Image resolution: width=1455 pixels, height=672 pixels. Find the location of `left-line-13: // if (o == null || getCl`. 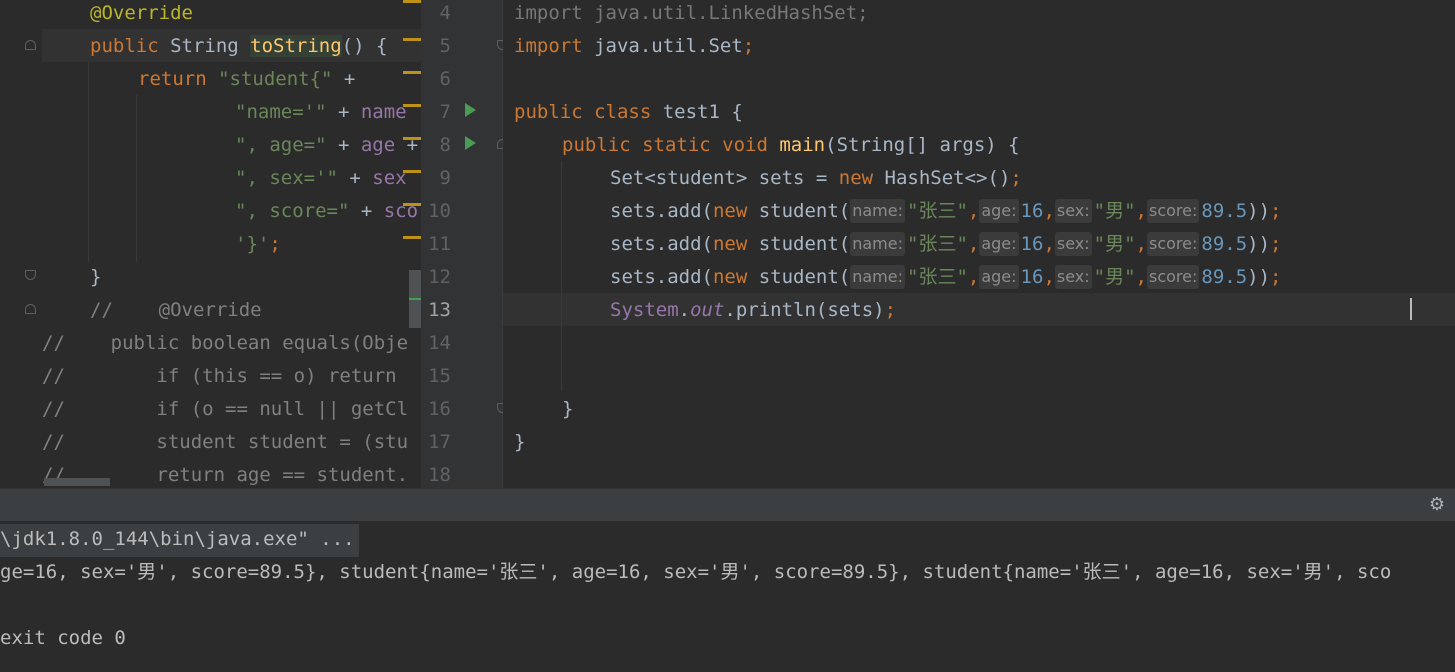

left-line-13: // if (o == null || getCl is located at coordinates (225, 409).